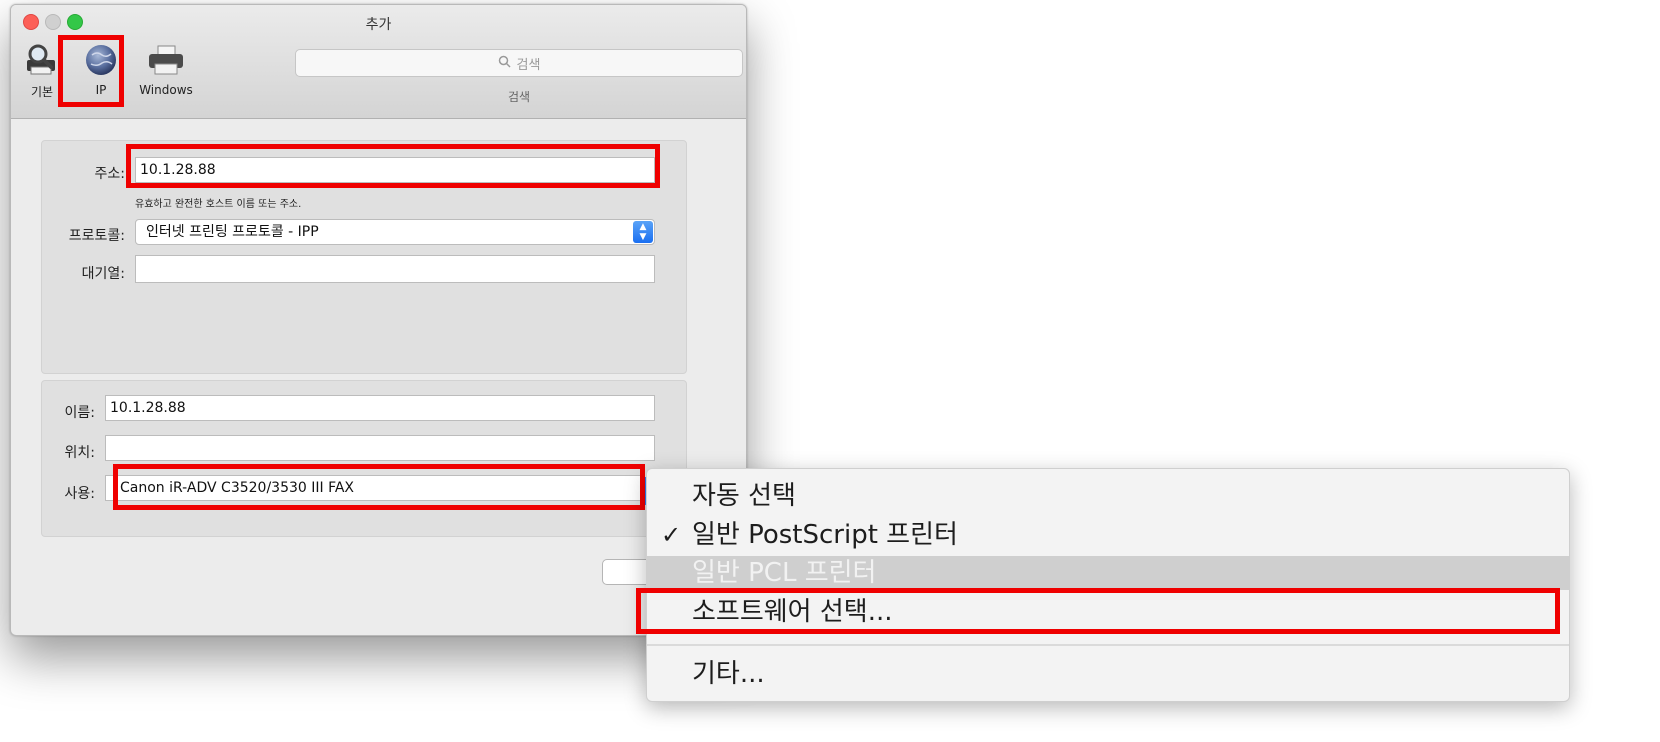 Image resolution: width=1660 pixels, height=742 pixels. I want to click on search-input: 검색, so click(519, 63).